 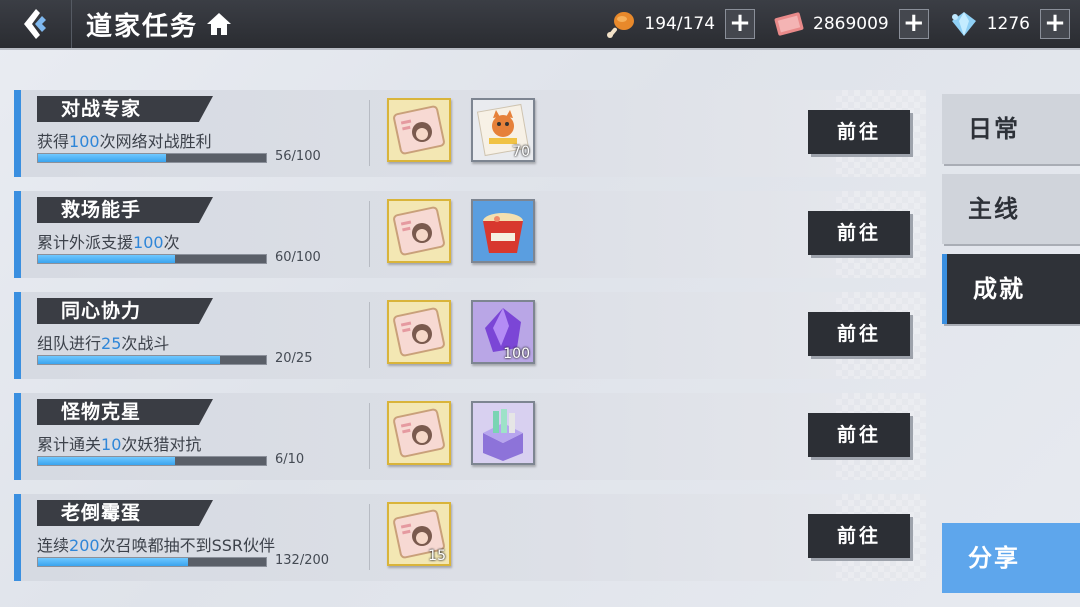 I want to click on home-button, so click(x=219, y=24).